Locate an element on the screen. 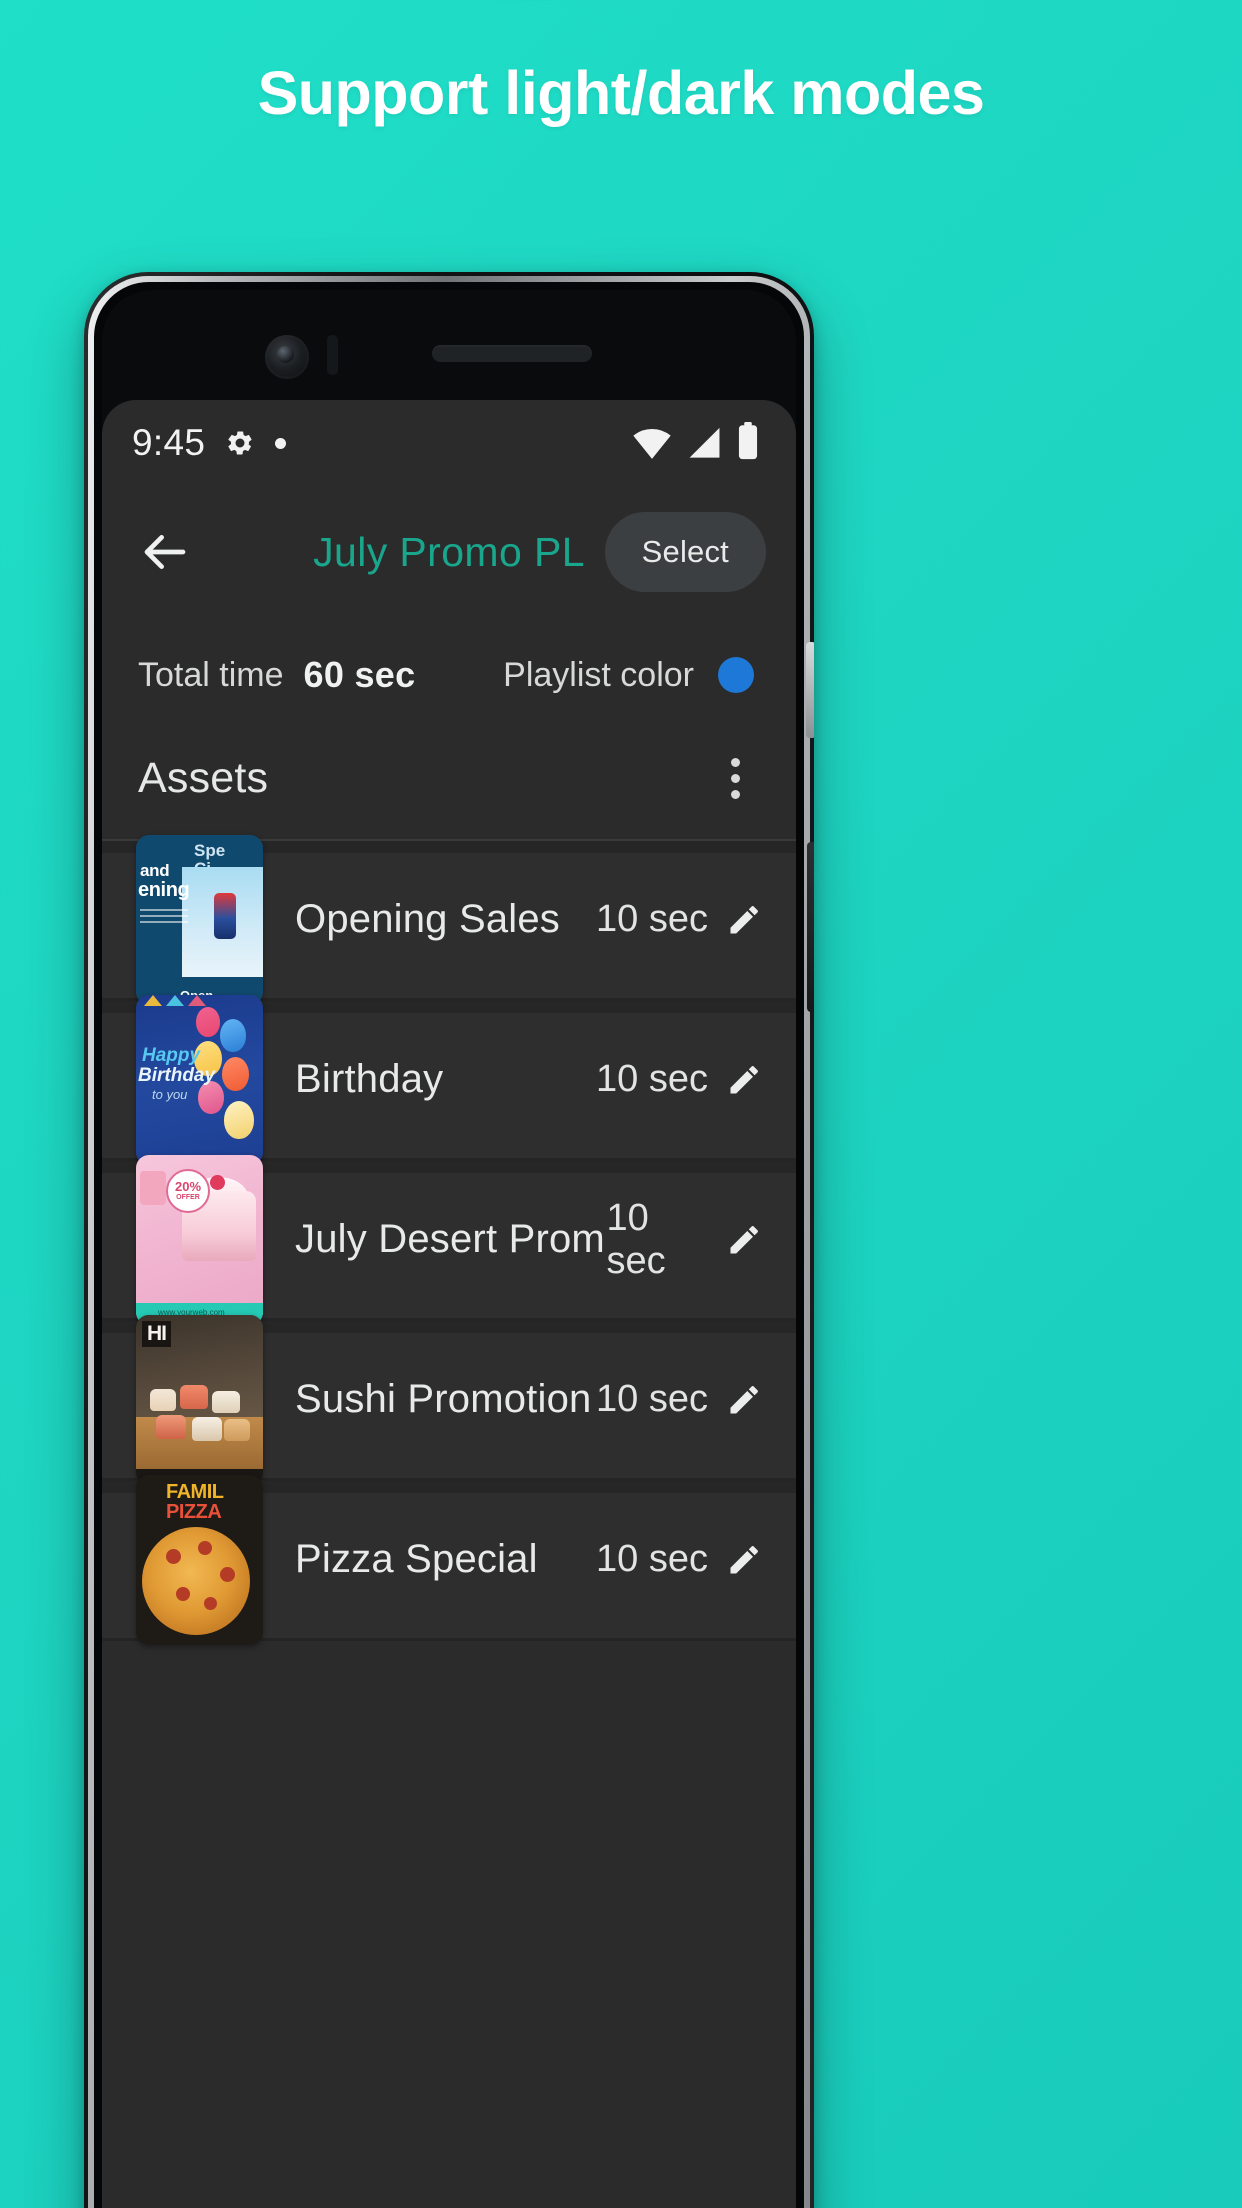 The image size is (1242, 2208). thumb-text: Birthday is located at coordinates (177, 1075).